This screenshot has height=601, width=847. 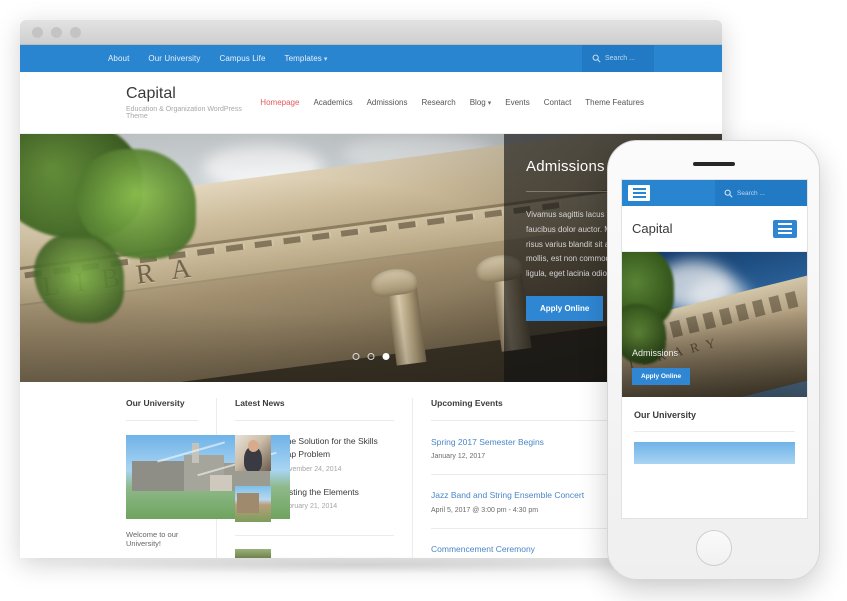 What do you see at coordinates (485, 510) in the screenshot?
I see `event-item-date: April 5, 2017 @ 3:00 pm - 4:30 pm` at bounding box center [485, 510].